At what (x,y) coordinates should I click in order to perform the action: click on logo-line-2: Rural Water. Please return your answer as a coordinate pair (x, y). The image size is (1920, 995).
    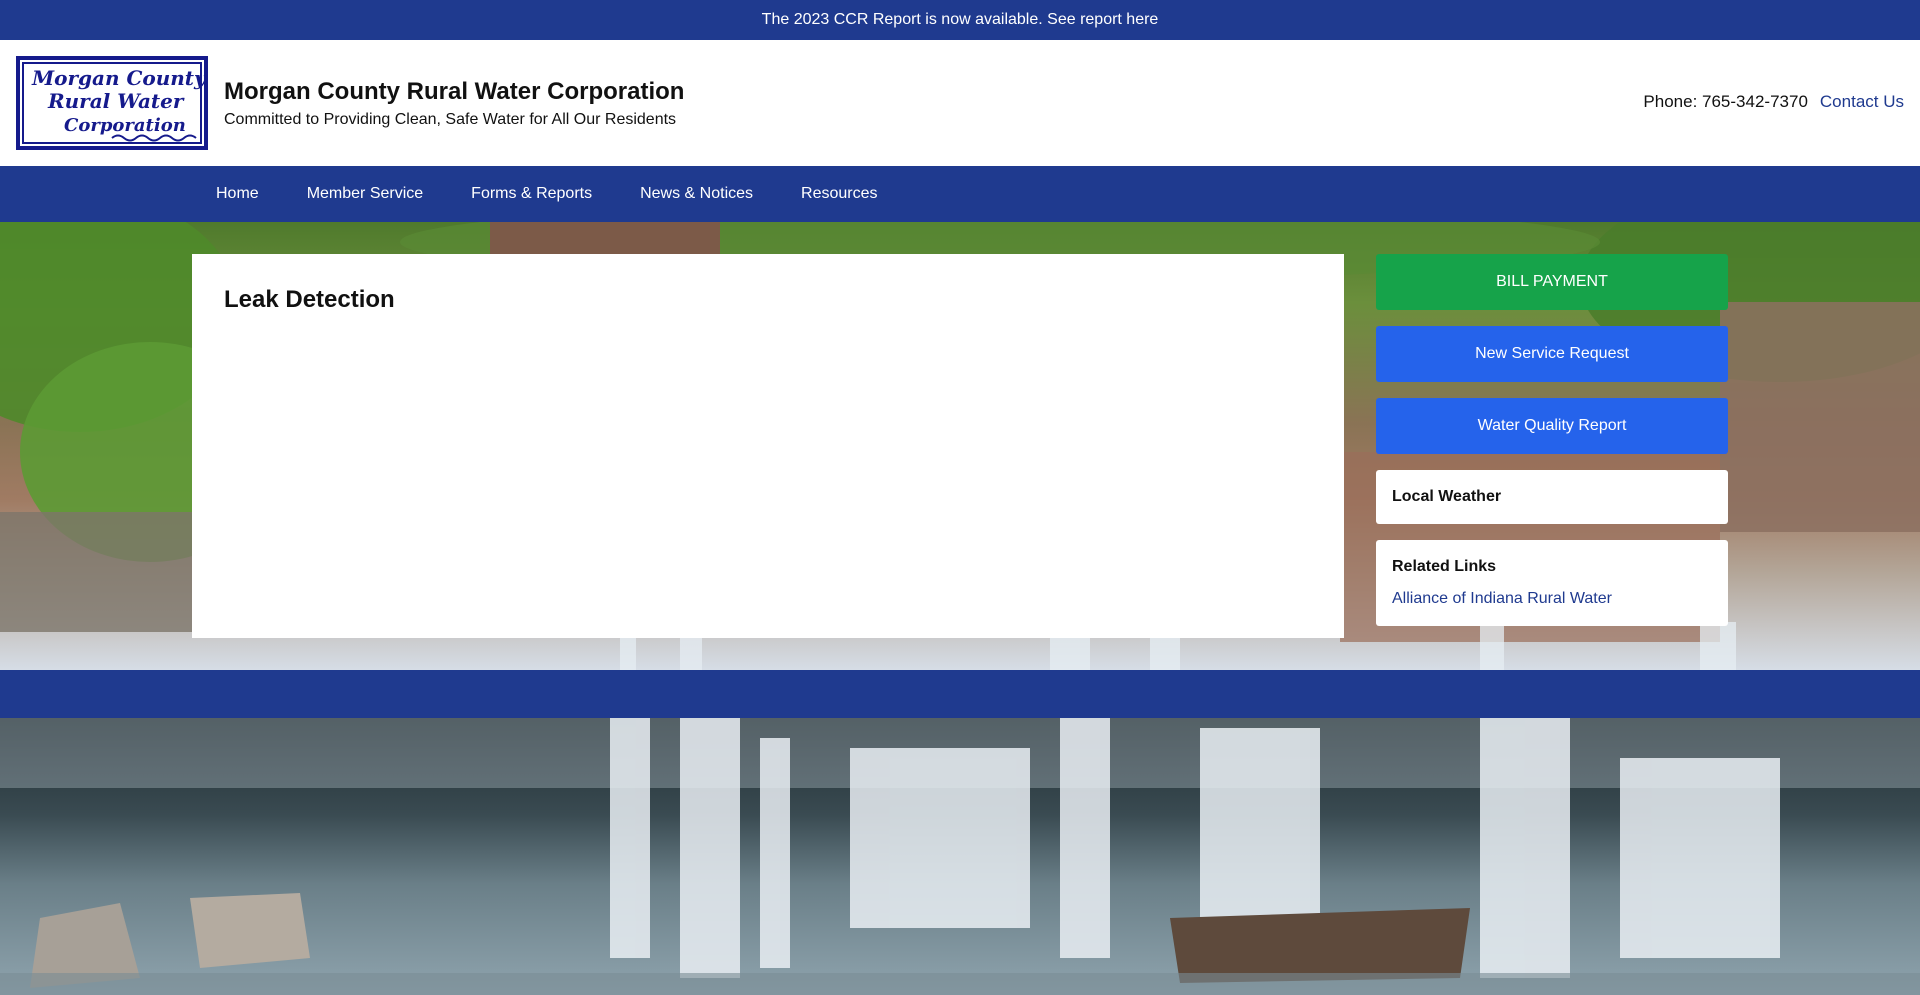
    Looking at the image, I should click on (116, 101).